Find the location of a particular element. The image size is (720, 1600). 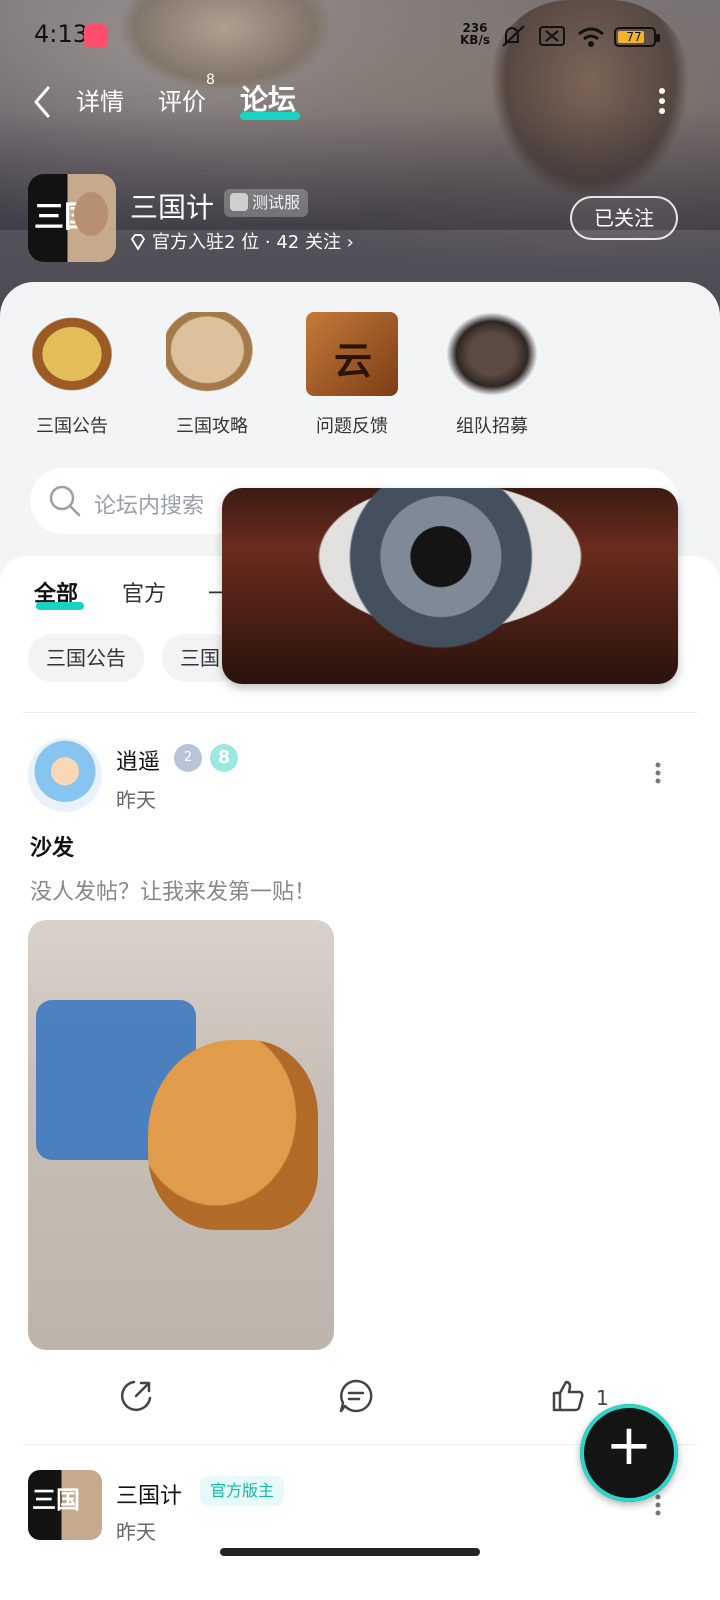

quick-link-guides: 三国攻略 is located at coordinates (212, 375).